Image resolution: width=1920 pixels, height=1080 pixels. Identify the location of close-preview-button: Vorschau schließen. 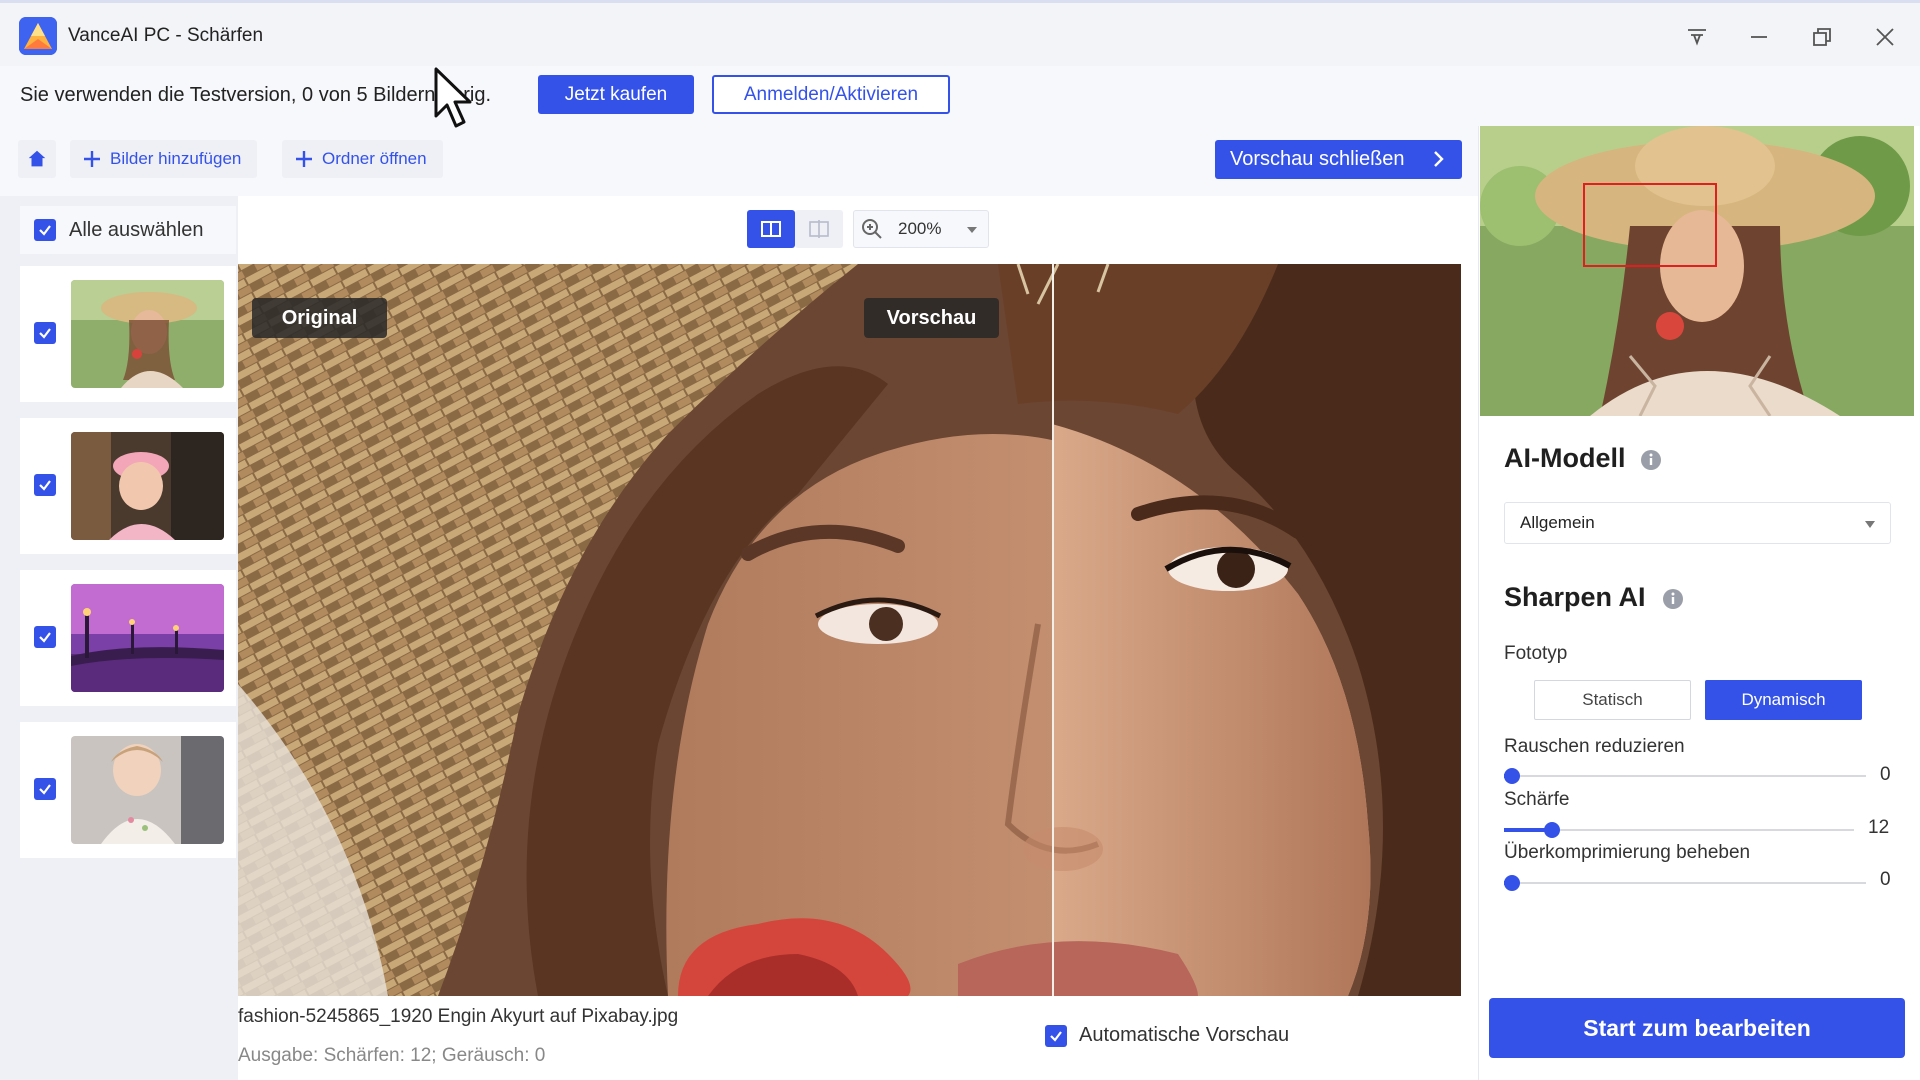
(1338, 159).